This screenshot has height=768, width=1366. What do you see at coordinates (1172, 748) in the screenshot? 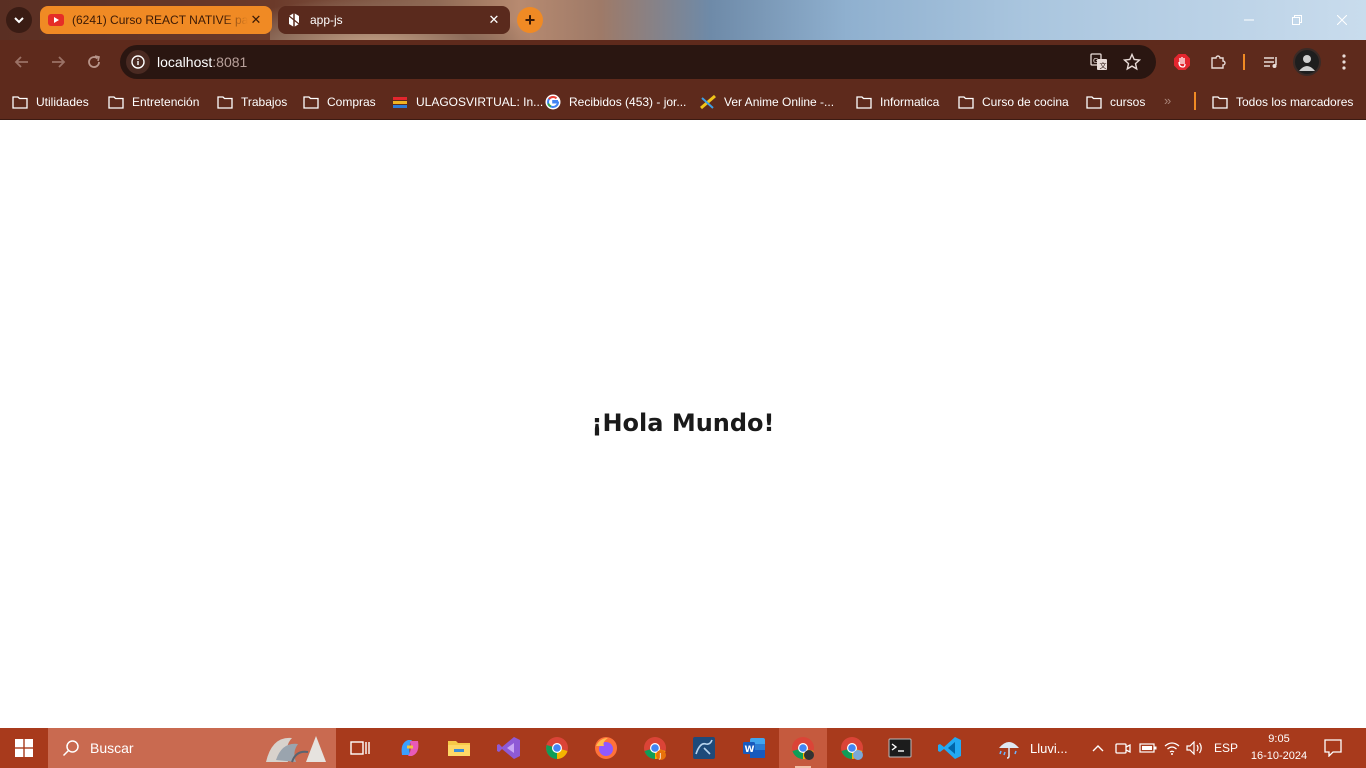
I see `network-tray-icon` at bounding box center [1172, 748].